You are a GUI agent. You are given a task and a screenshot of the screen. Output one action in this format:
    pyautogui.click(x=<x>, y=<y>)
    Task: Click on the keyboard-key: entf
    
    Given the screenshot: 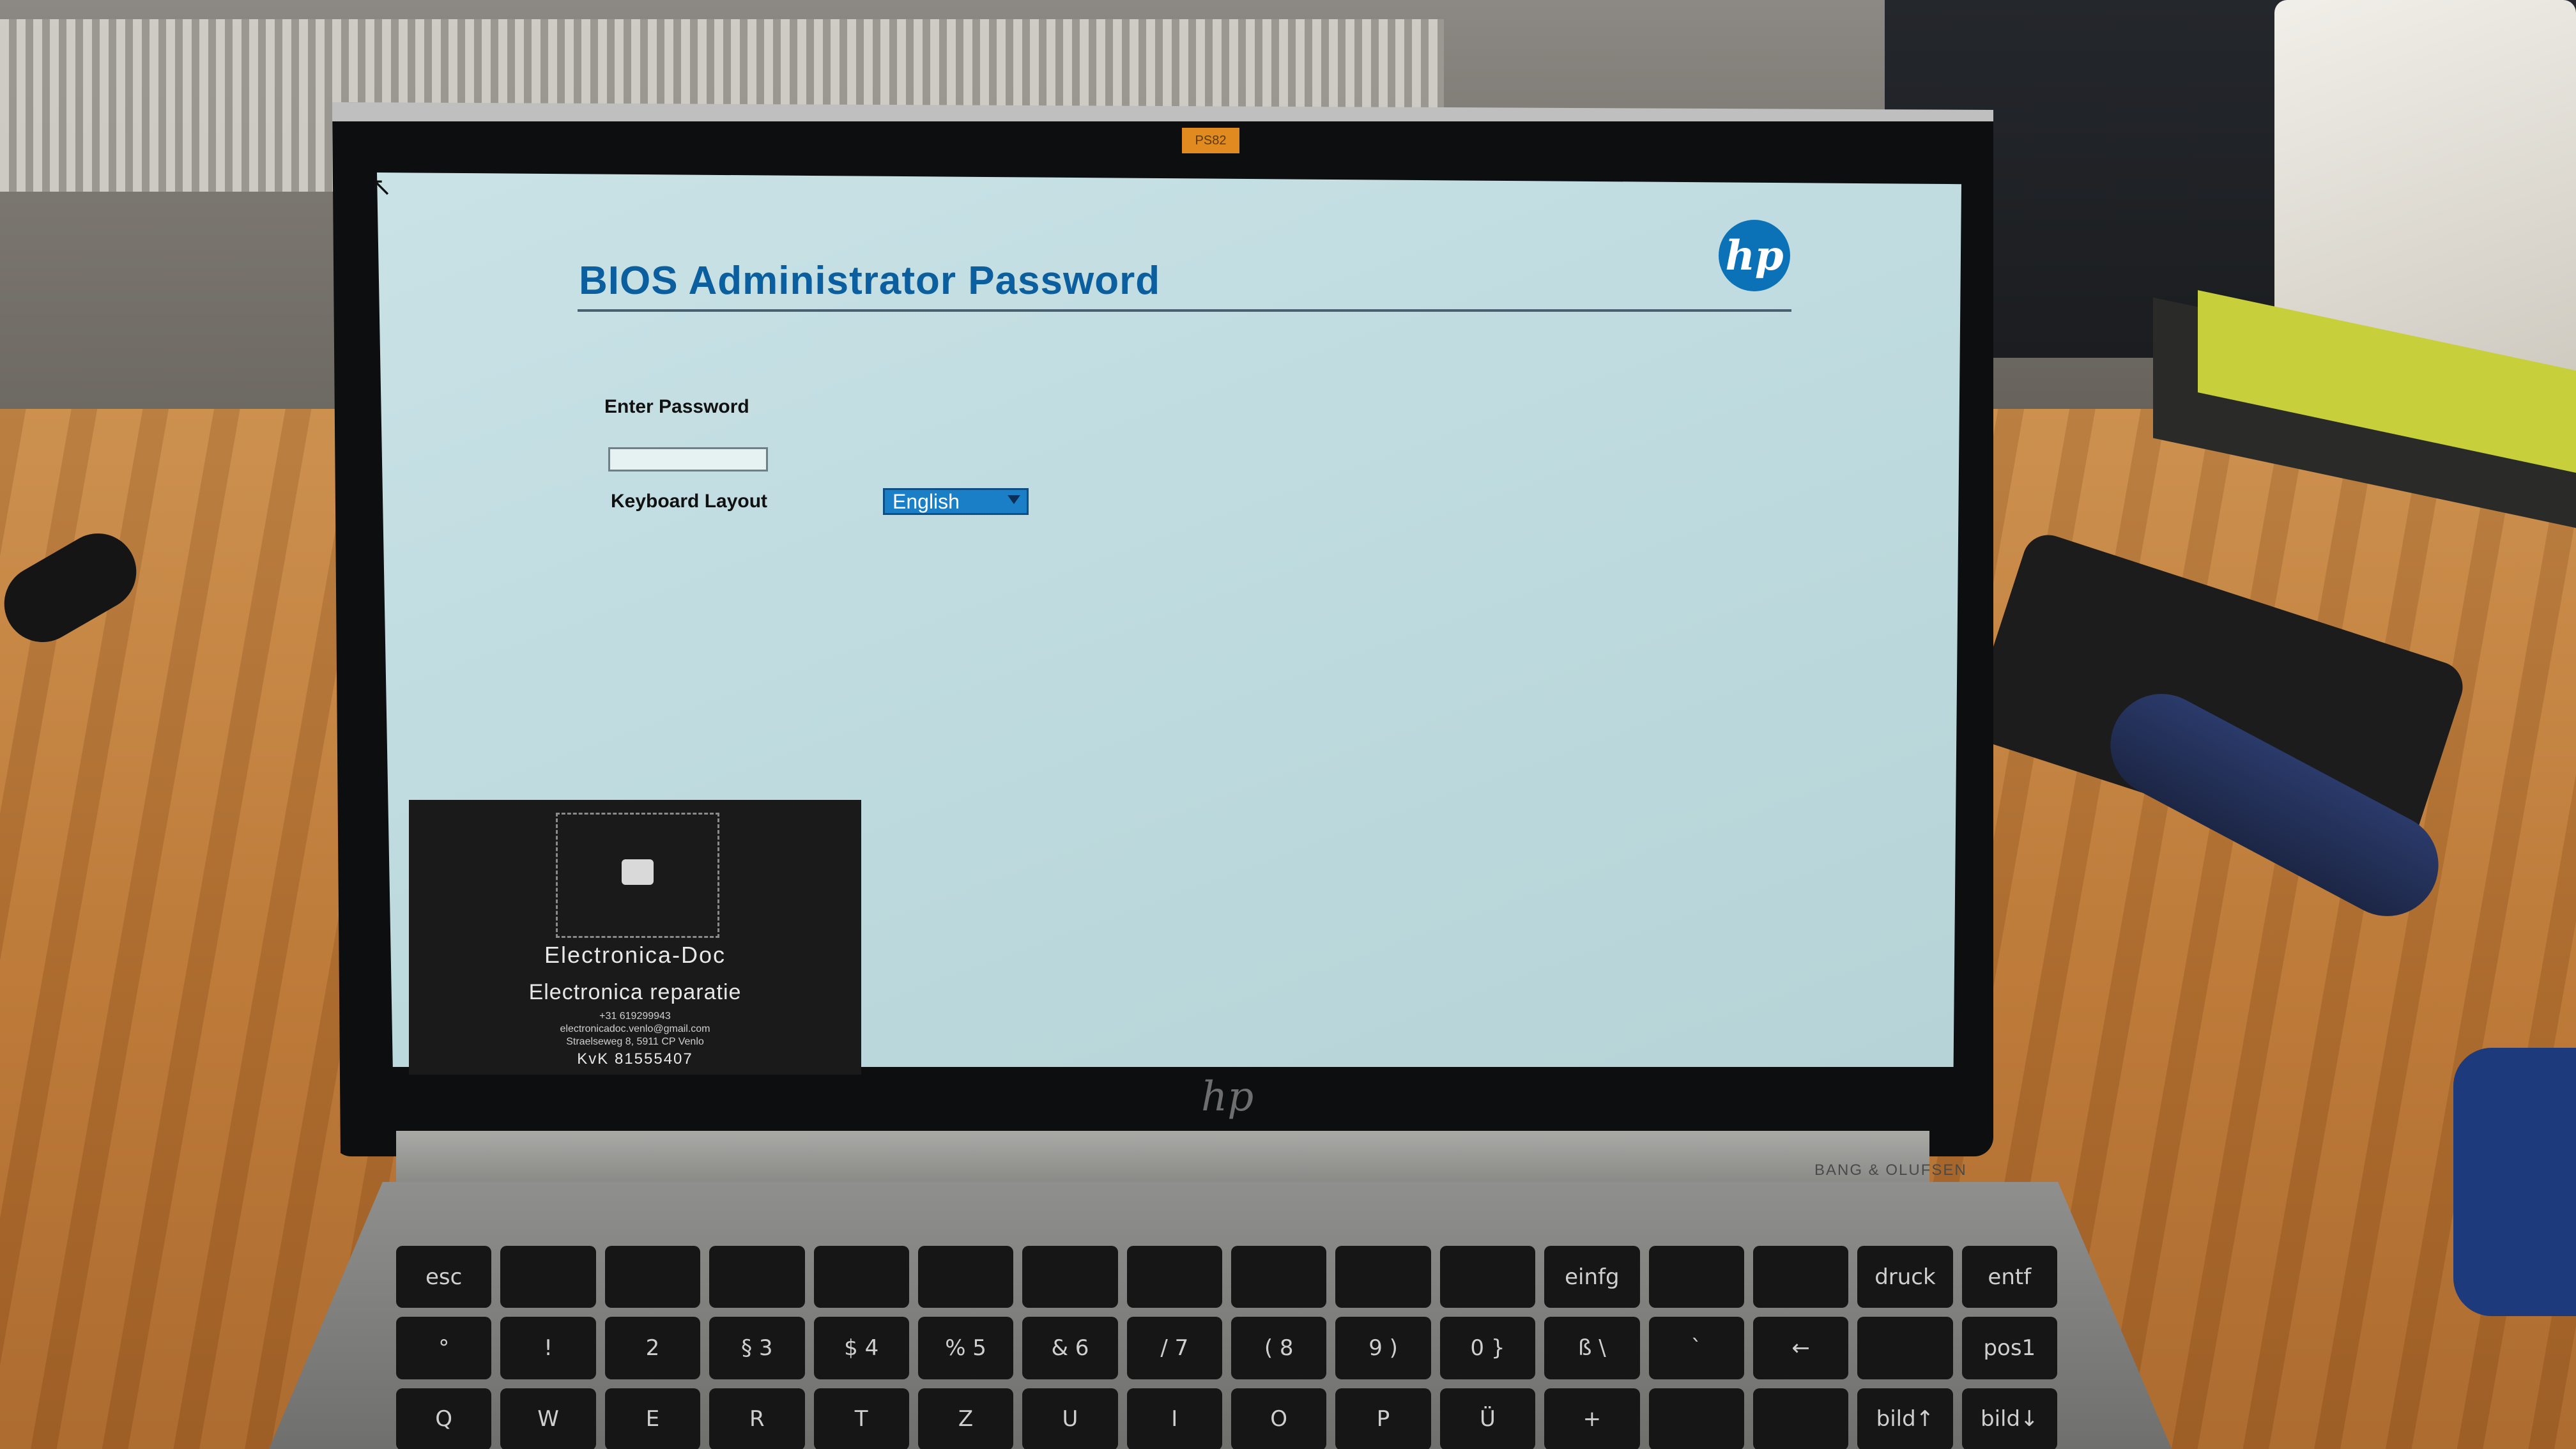 What is the action you would take?
    pyautogui.click(x=2009, y=1277)
    